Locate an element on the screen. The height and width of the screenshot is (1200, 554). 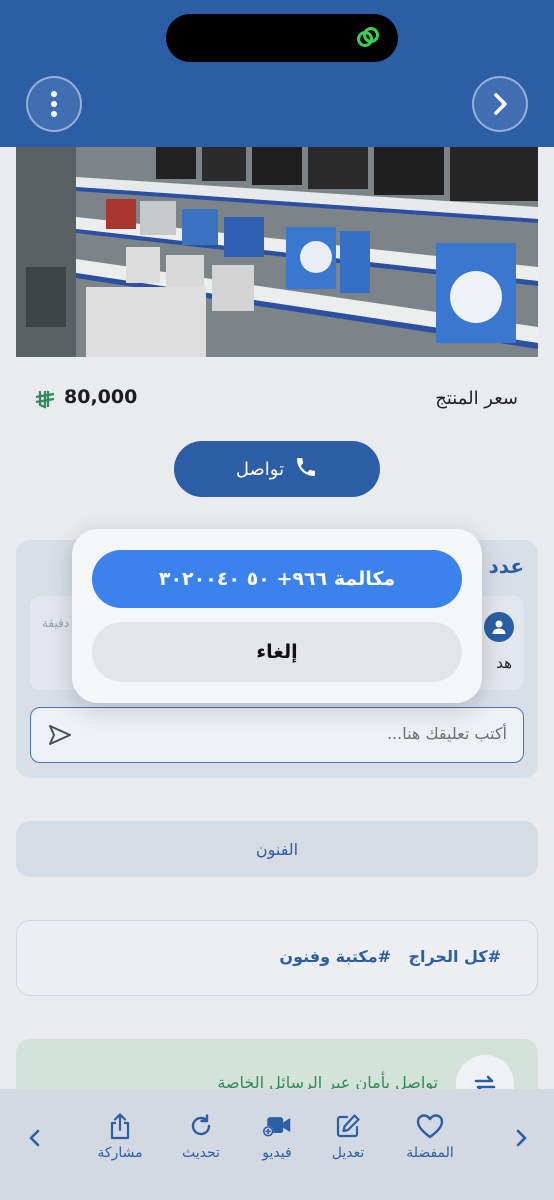
call-button: مكالمة ٩٦٦+ ٥٠ ٣٠٢٠٠٤٠ is located at coordinates (277, 579).